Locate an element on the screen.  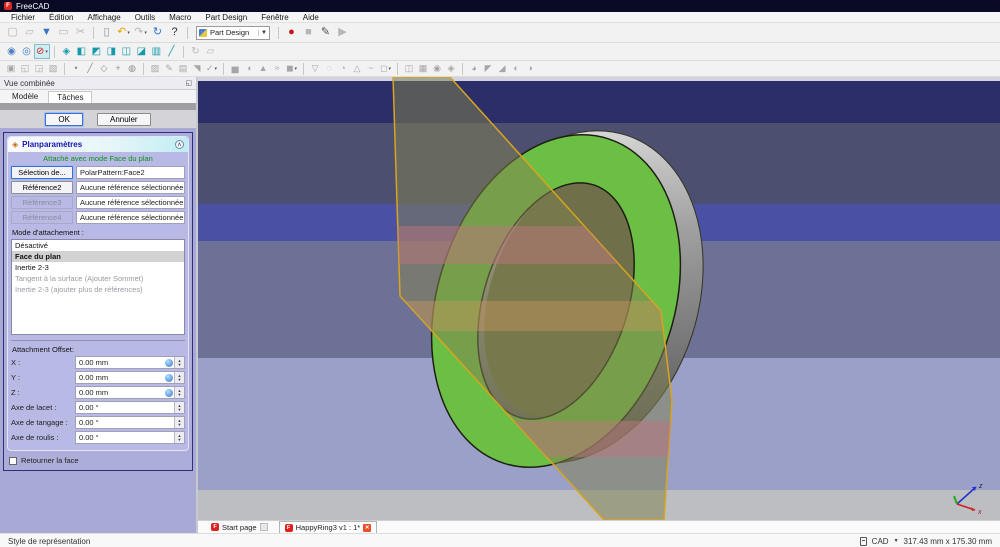
flip-face-checkbox is located at coordinates (13, 460).